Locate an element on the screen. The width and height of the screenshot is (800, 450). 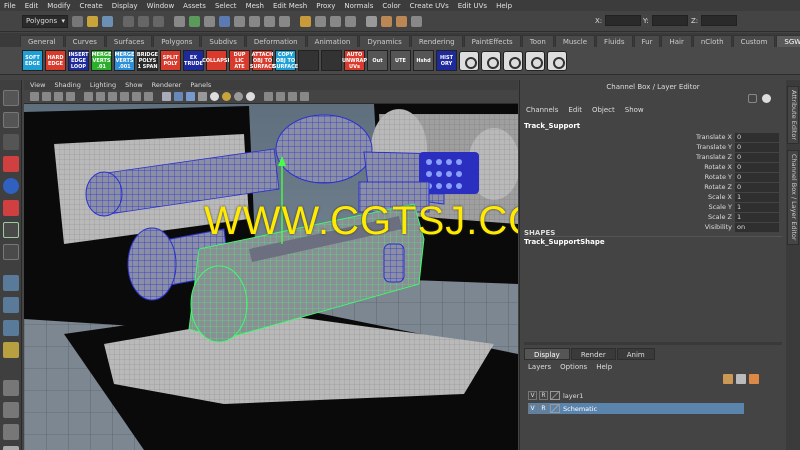
layout-extra-icon is located at coordinates (11, 448).